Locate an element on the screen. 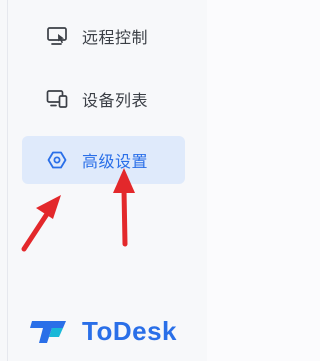  sidebar-item-label: 设备列表 is located at coordinates (115, 100).